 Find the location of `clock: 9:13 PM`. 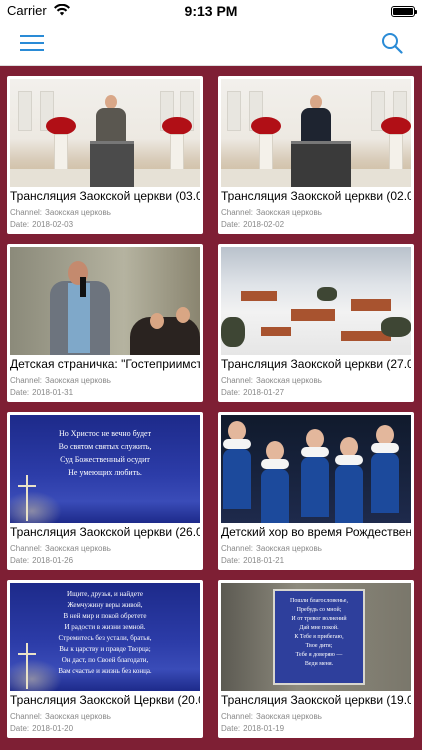

clock: 9:13 PM is located at coordinates (211, 11).